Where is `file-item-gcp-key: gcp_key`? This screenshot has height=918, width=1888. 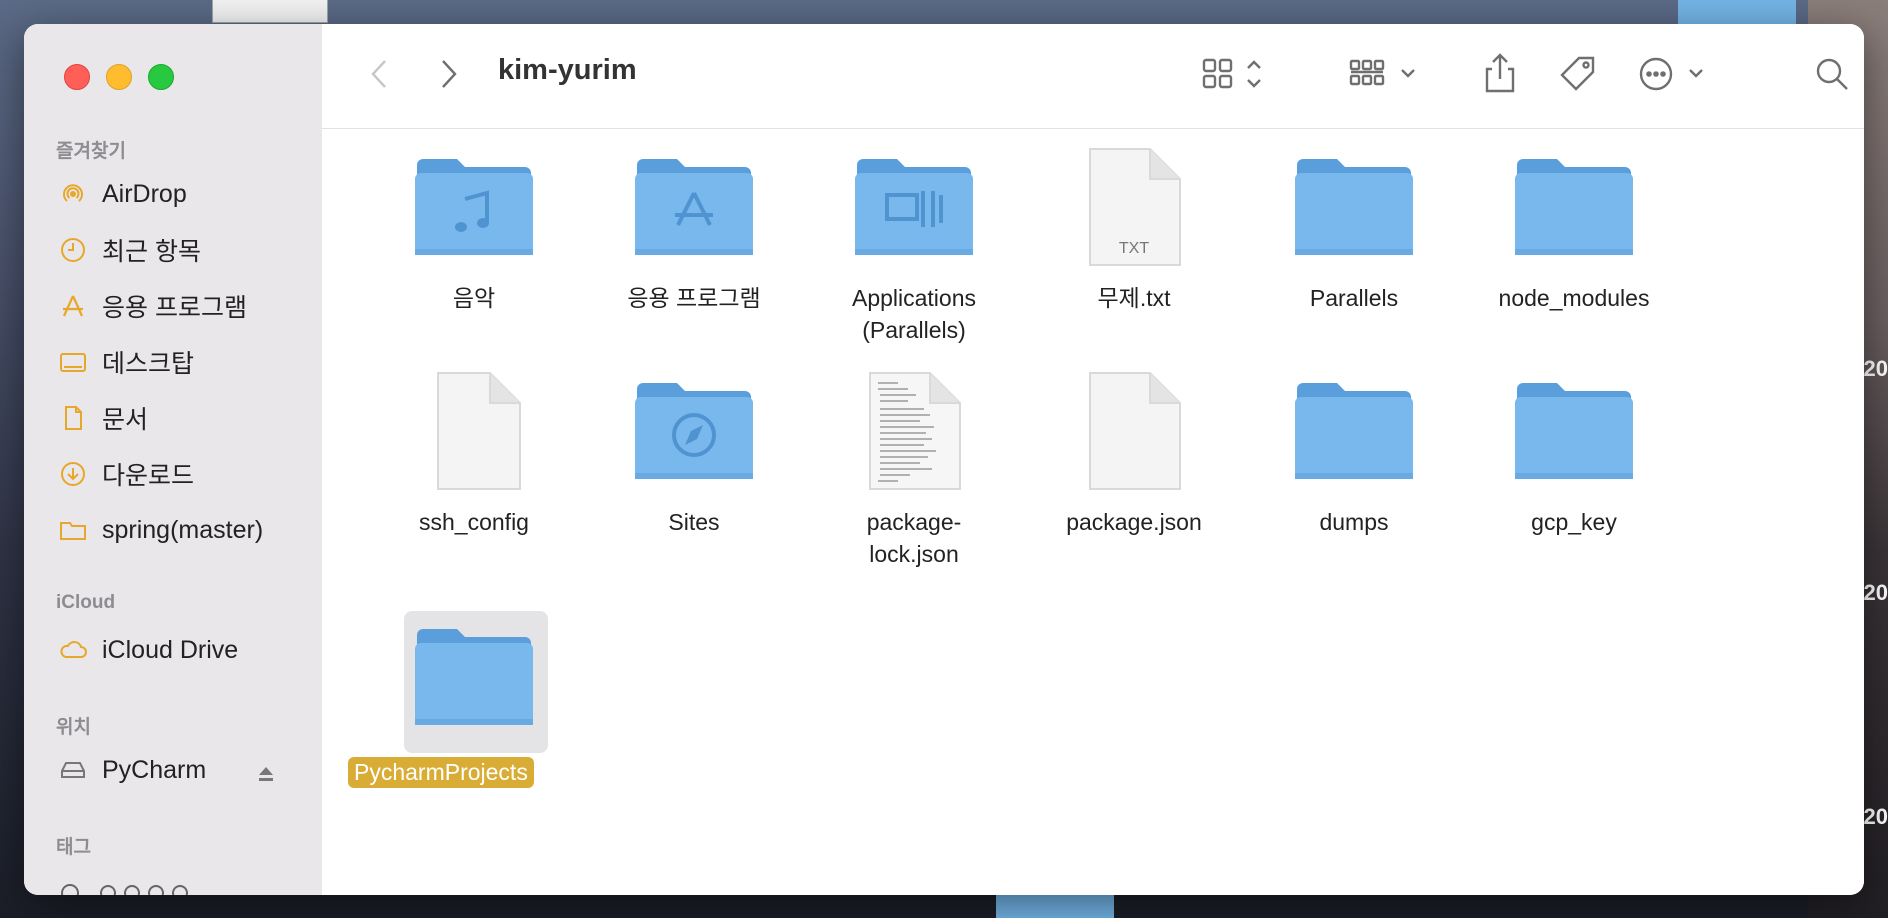
file-item-gcp-key: gcp_key is located at coordinates (1574, 456).